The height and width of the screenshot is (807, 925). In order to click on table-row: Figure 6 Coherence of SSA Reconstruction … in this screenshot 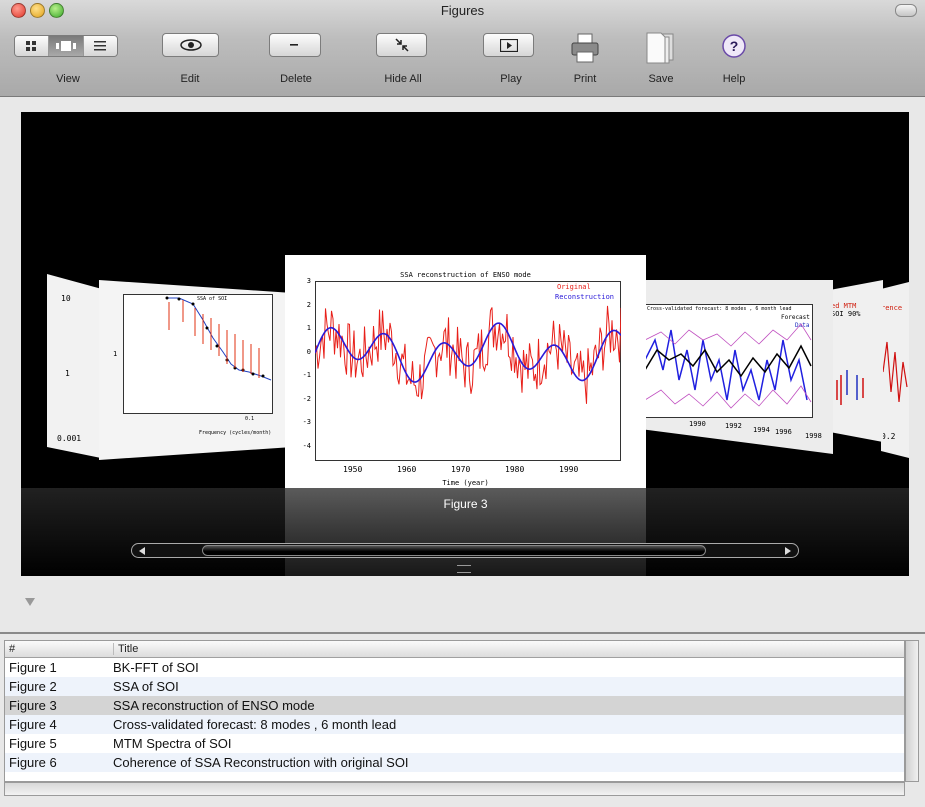, I will do `click(454, 762)`.